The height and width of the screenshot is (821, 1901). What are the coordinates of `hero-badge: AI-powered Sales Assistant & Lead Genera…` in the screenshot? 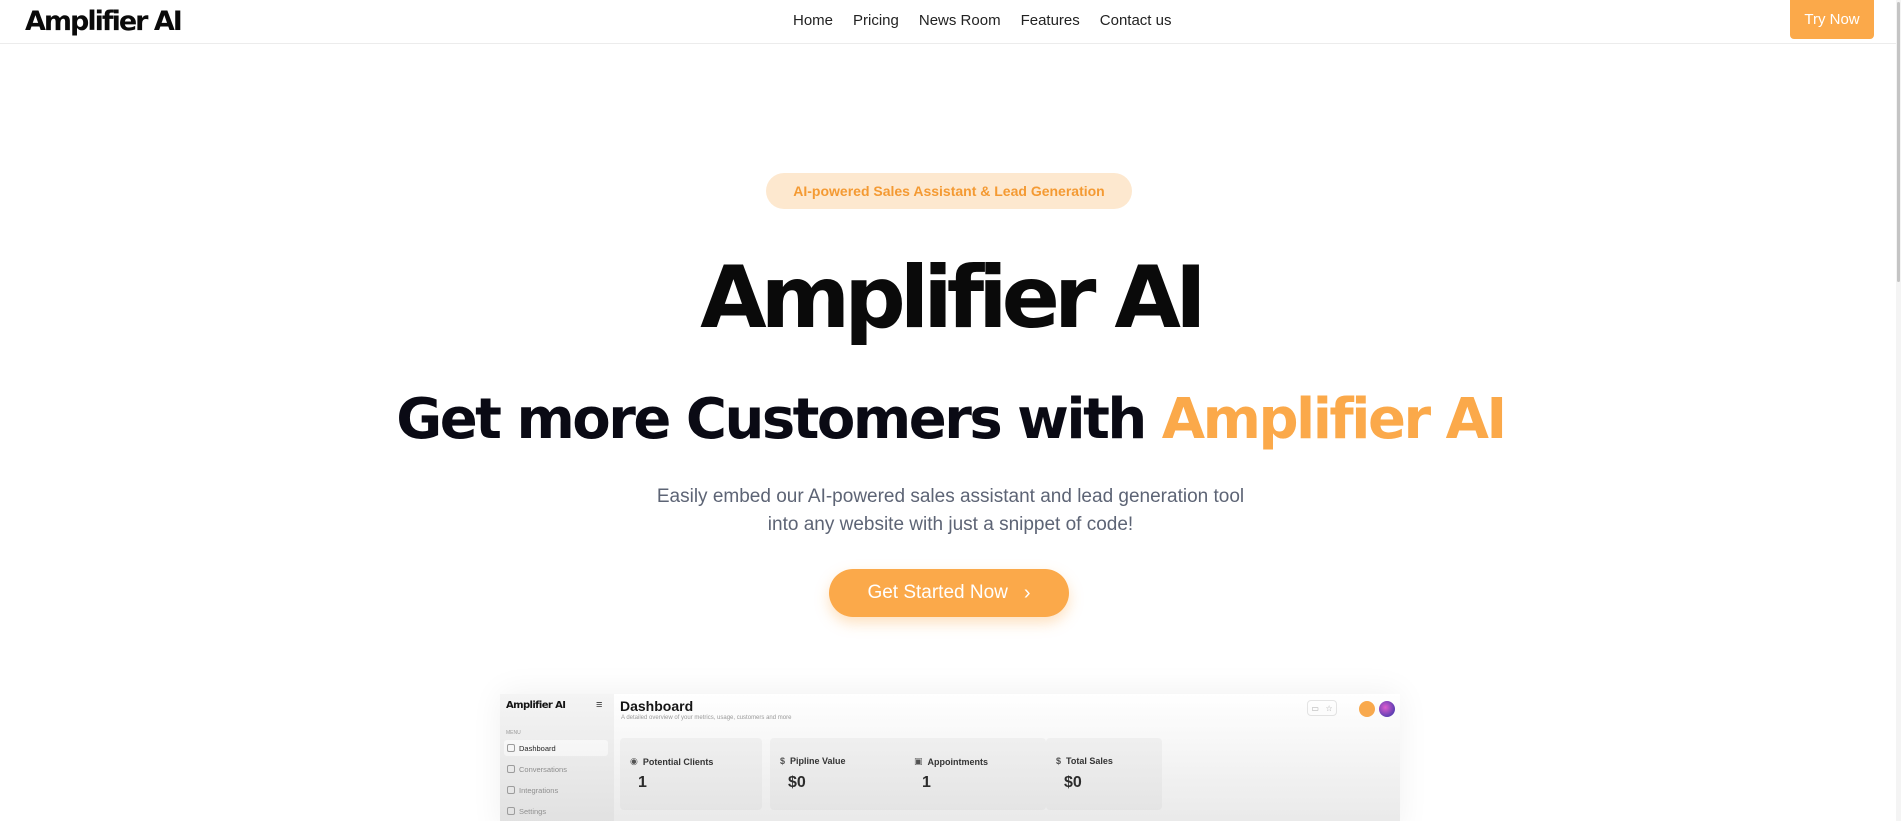 It's located at (949, 191).